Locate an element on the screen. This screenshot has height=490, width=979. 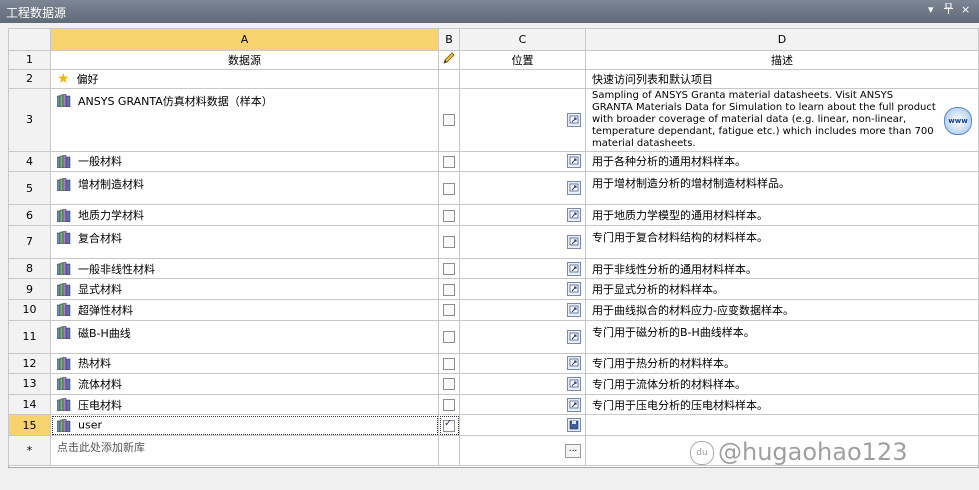
data-source-cell: 压电材料 is located at coordinates (244, 404).